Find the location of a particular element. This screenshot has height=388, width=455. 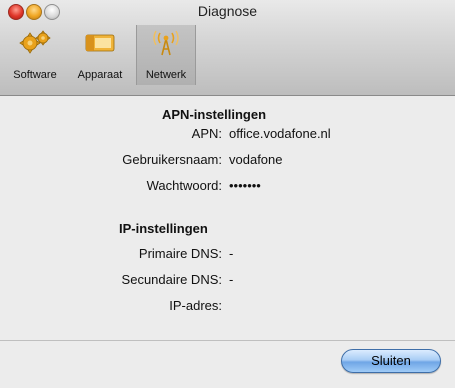

password-label: Wachtwoord: is located at coordinates (184, 185).